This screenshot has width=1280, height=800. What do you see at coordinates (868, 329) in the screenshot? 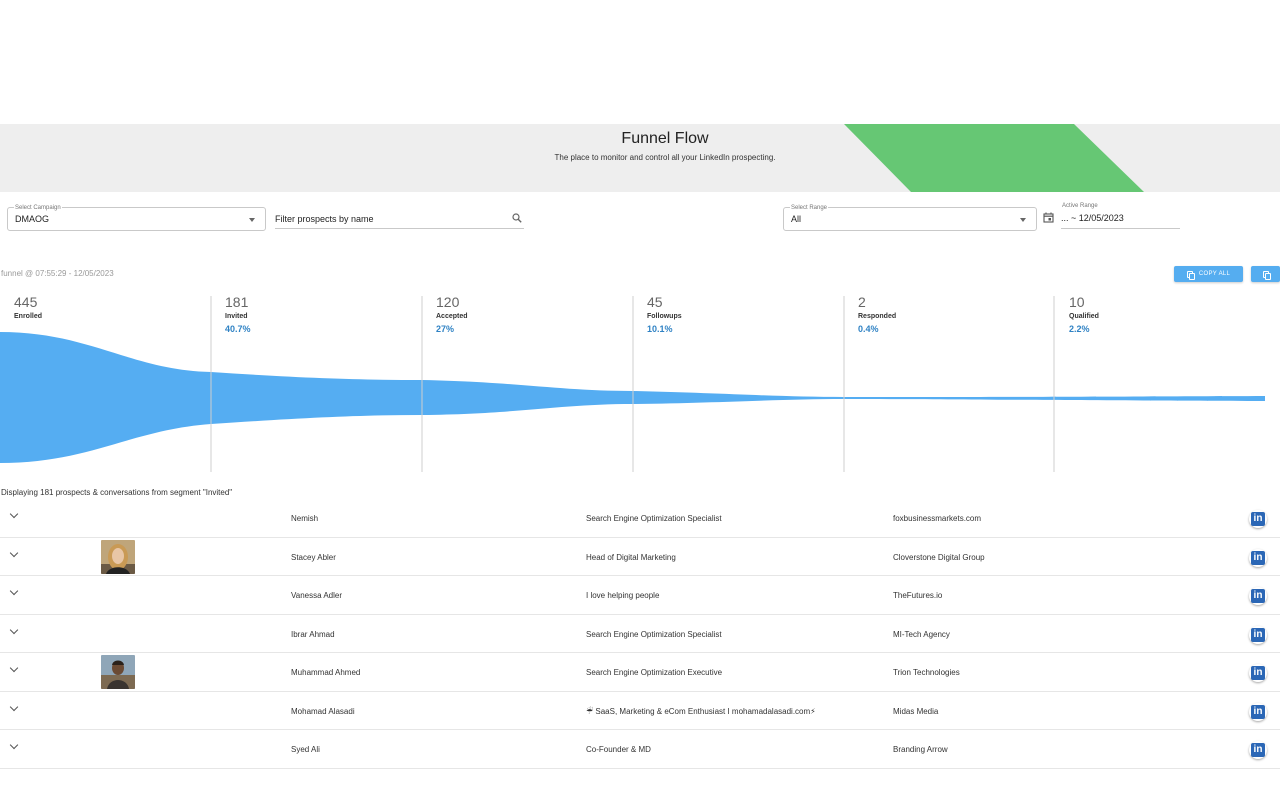
I see `stage-percent: 0.4%` at bounding box center [868, 329].